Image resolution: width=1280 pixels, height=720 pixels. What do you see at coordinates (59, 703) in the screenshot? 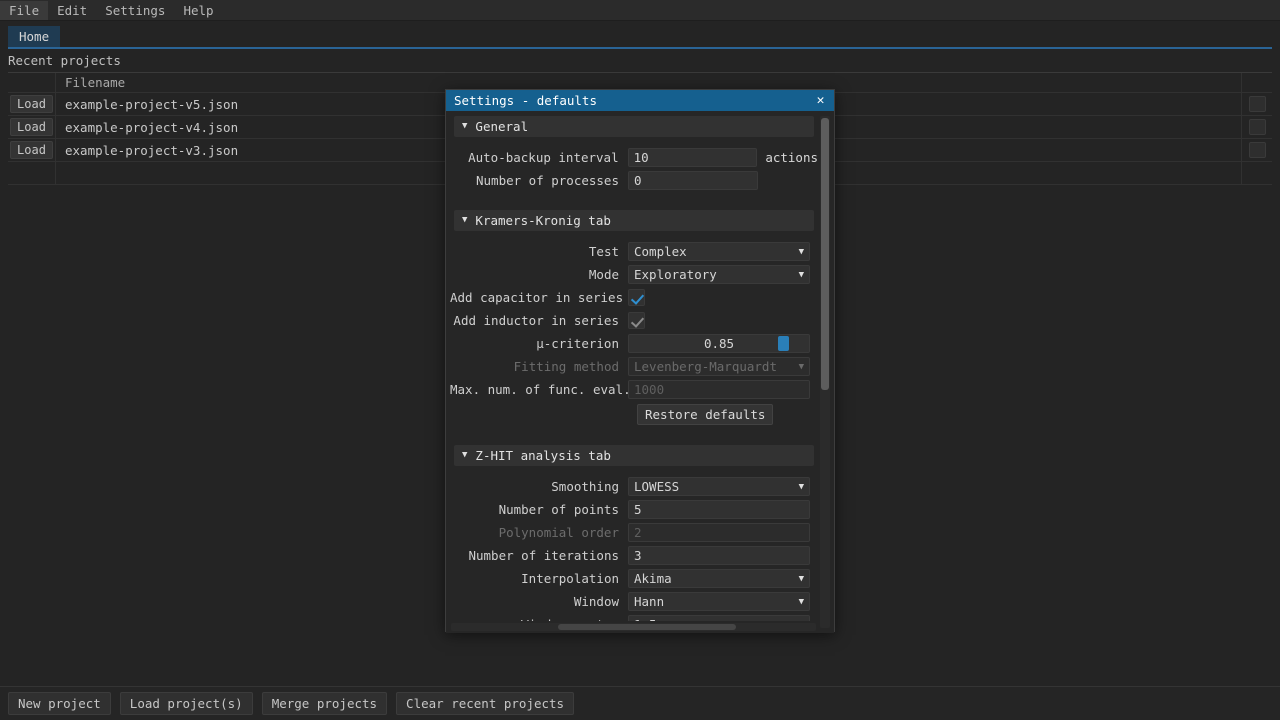
I see `new-project-button: New project` at bounding box center [59, 703].